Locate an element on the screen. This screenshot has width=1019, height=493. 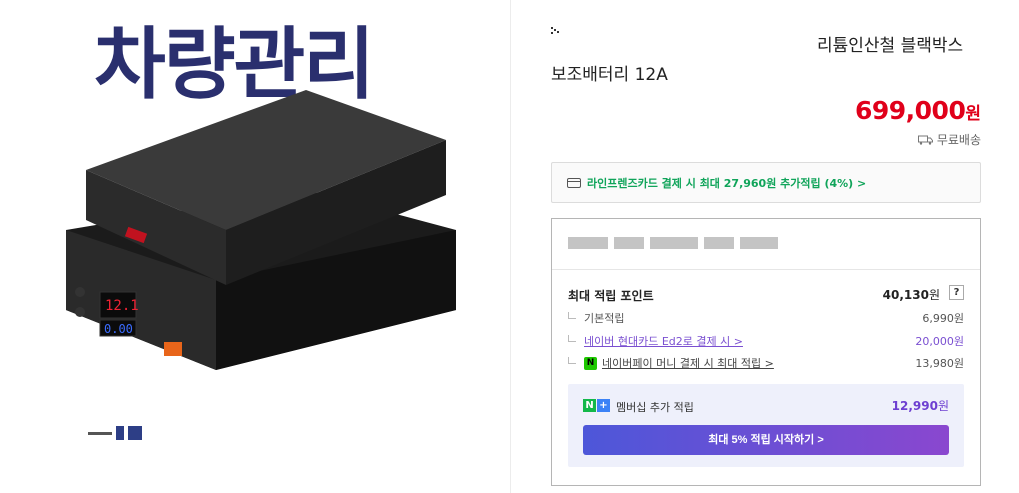
shipping-info: 무료배송 is located at coordinates (949, 139).